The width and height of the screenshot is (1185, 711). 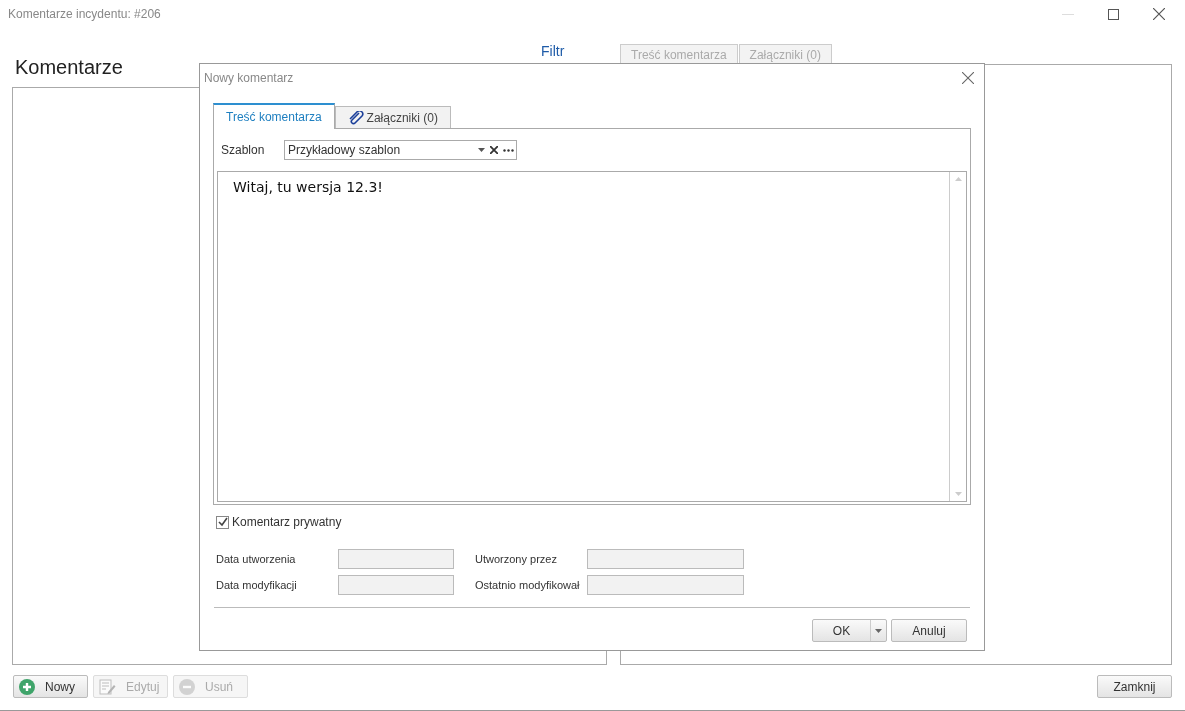 What do you see at coordinates (257, 585) in the screenshot?
I see `field-label: Data modyfikacji` at bounding box center [257, 585].